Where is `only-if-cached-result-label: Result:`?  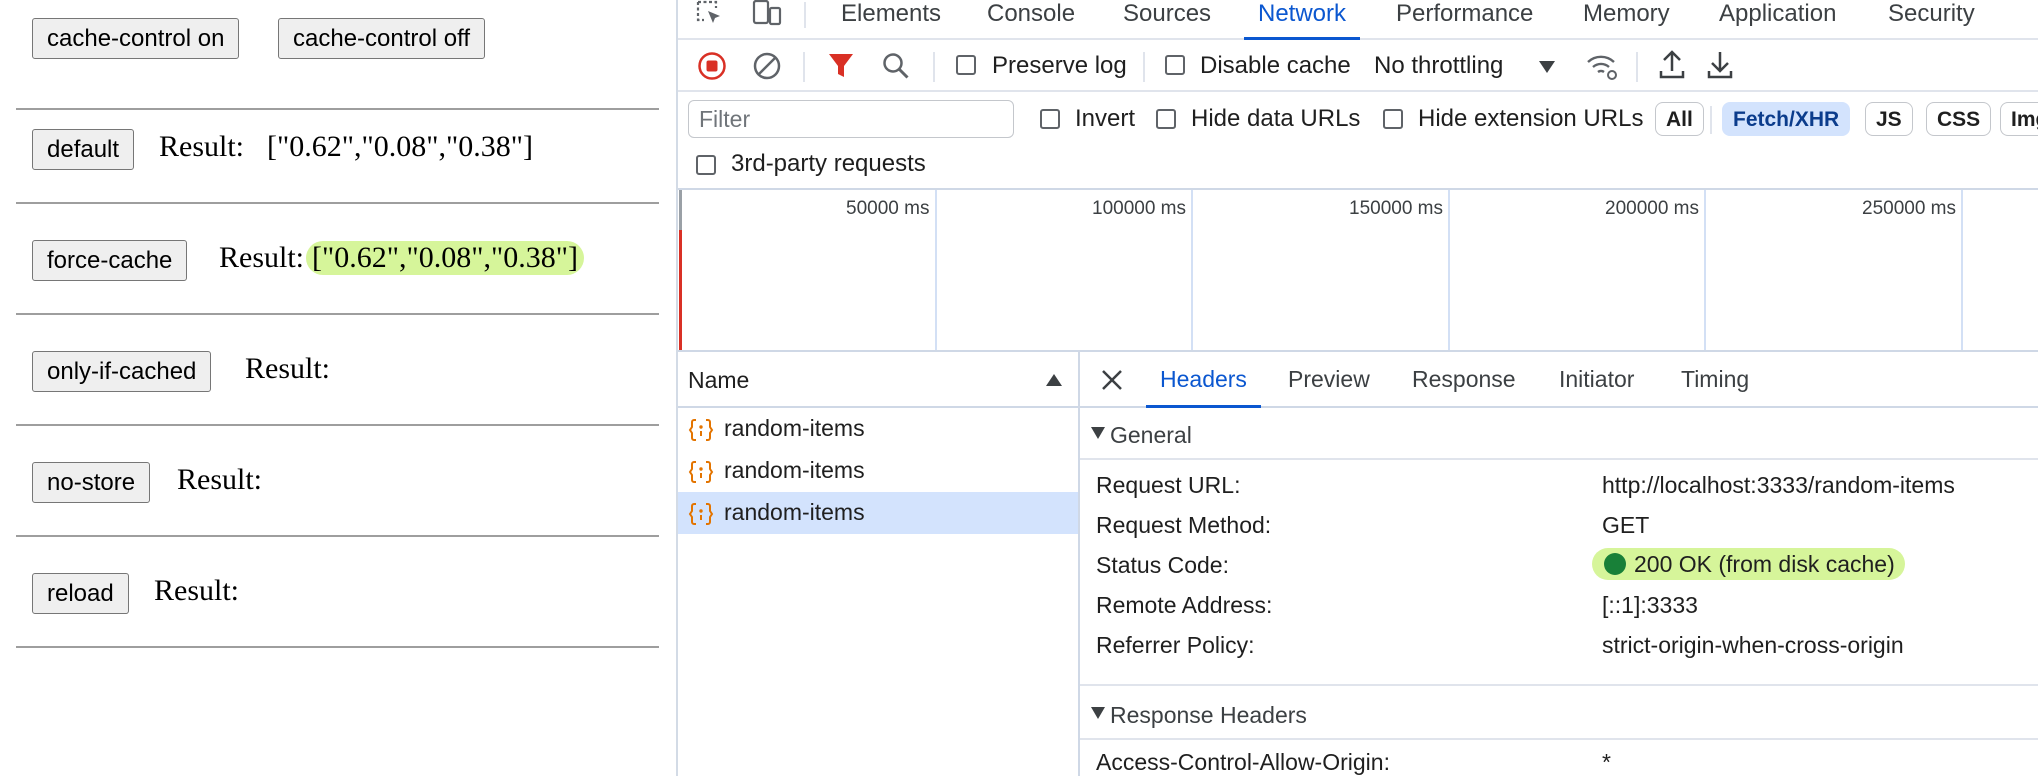
only-if-cached-result-label: Result: is located at coordinates (288, 368).